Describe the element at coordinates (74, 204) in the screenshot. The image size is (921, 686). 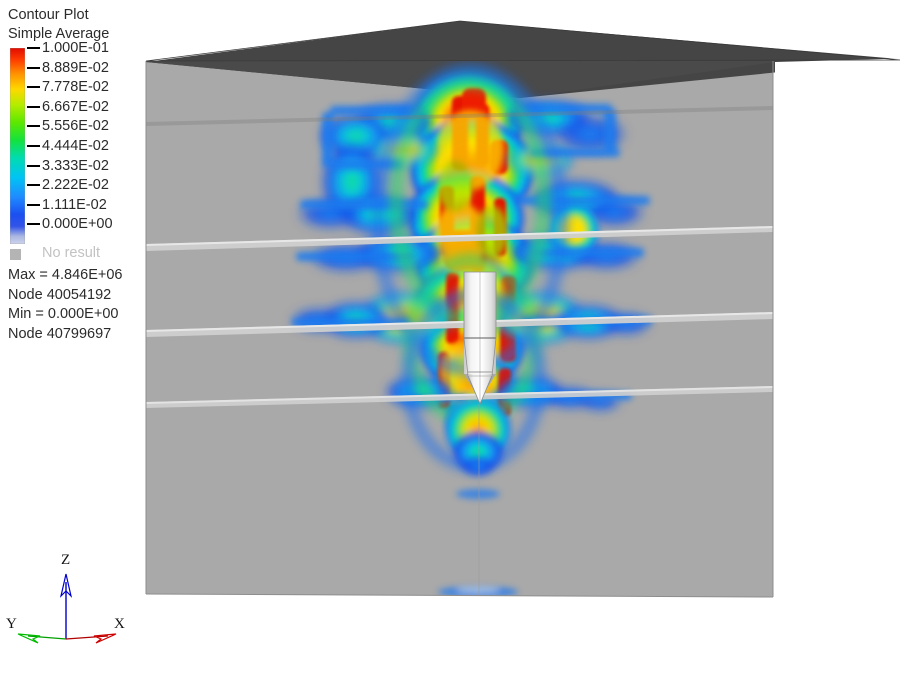
I see `legend-level-label: 1.111E-02` at that location.